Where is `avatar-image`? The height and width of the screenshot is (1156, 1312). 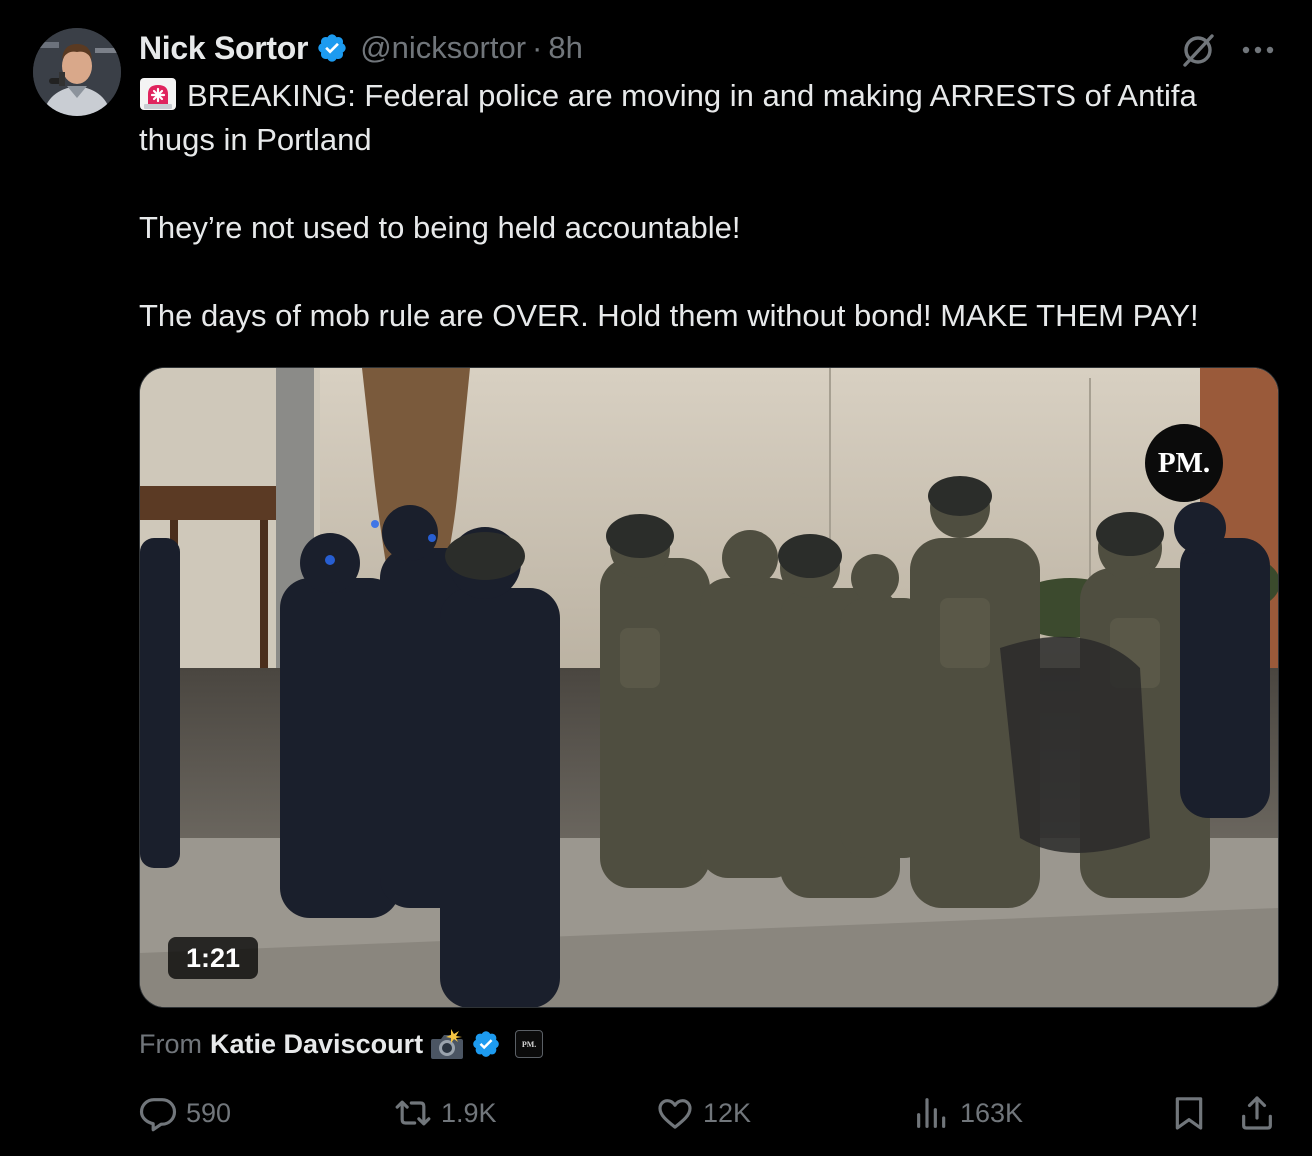 avatar-image is located at coordinates (77, 72).